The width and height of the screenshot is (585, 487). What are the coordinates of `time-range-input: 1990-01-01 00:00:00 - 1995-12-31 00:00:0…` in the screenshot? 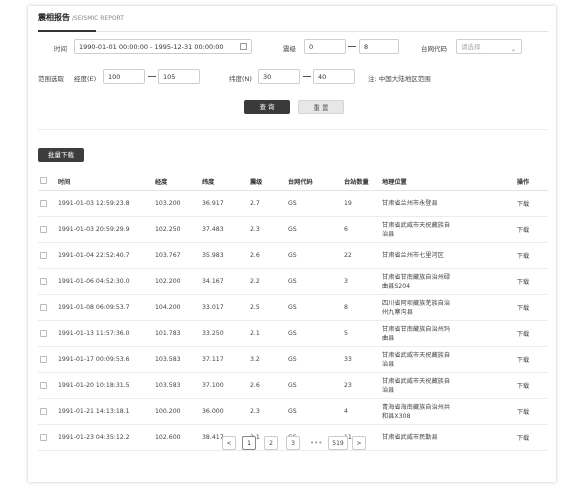 It's located at (163, 46).